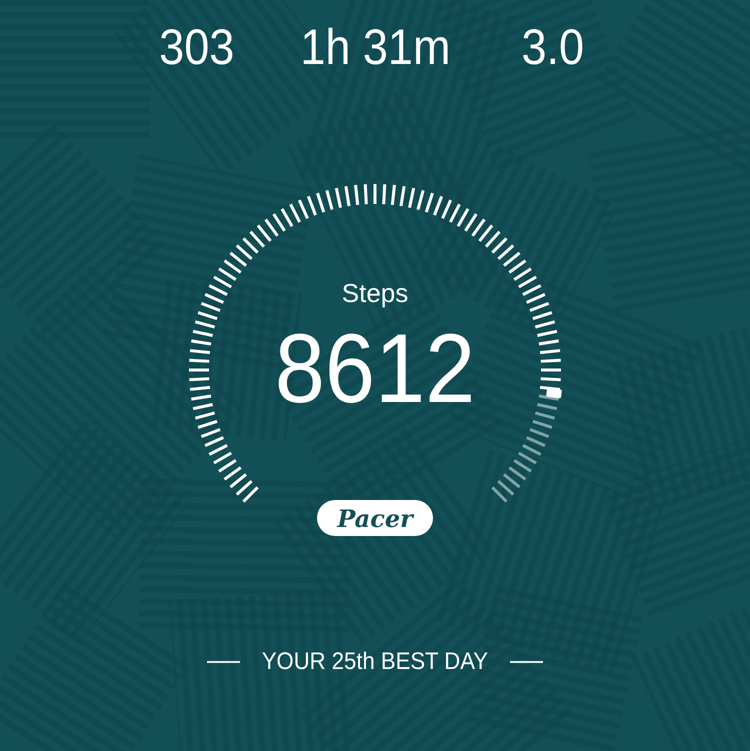 The image size is (750, 751). What do you see at coordinates (375, 47) in the screenshot?
I see `stat-value: 1h 31m` at bounding box center [375, 47].